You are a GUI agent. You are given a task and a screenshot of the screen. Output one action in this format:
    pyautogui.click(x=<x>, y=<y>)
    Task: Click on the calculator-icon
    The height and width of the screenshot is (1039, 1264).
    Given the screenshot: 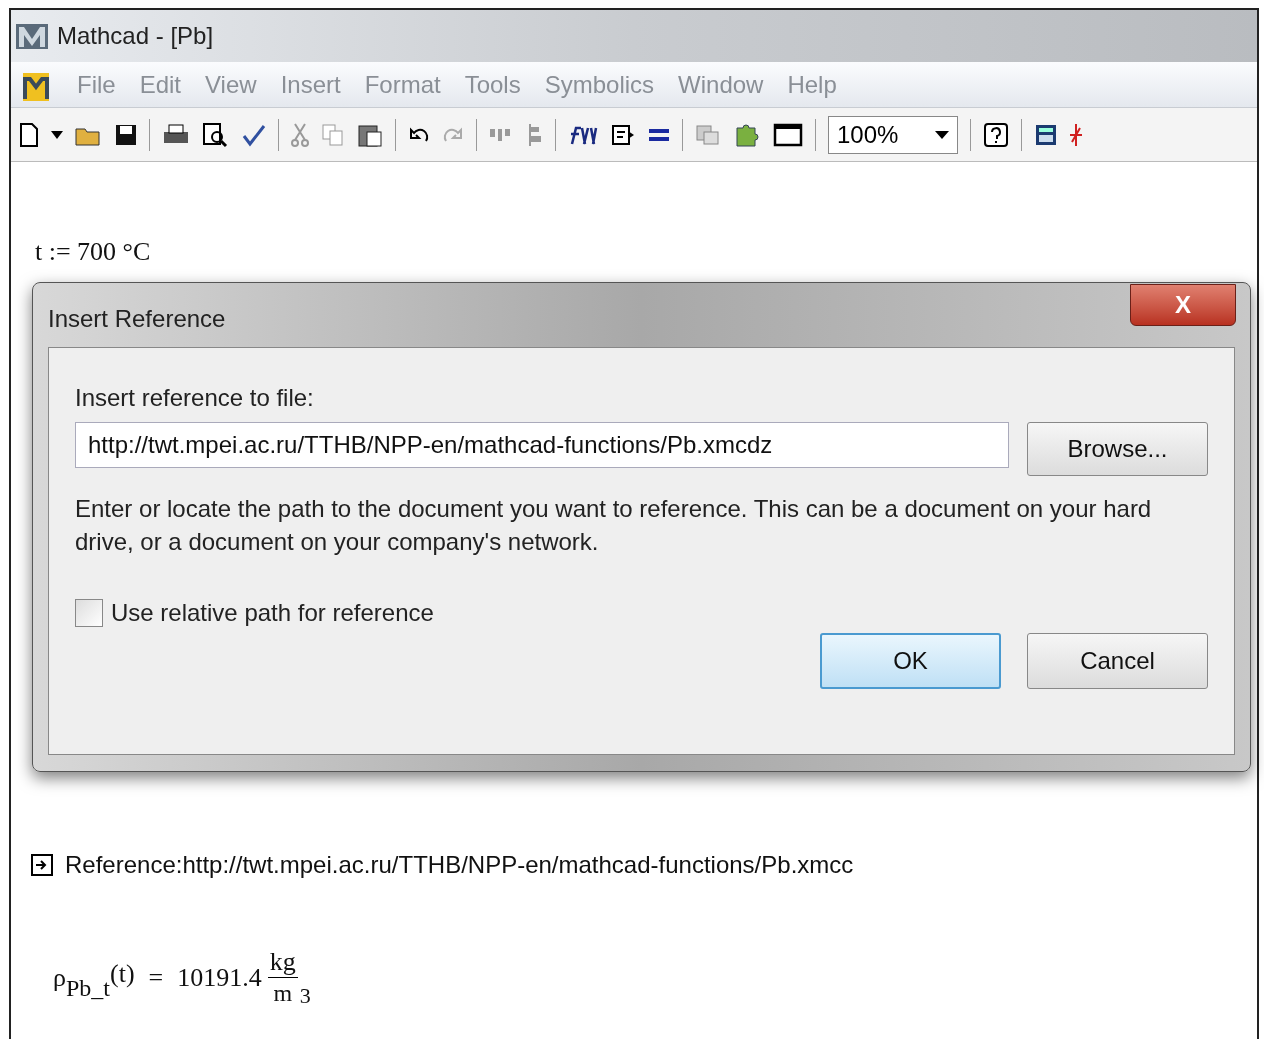 What is the action you would take?
    pyautogui.click(x=1046, y=134)
    